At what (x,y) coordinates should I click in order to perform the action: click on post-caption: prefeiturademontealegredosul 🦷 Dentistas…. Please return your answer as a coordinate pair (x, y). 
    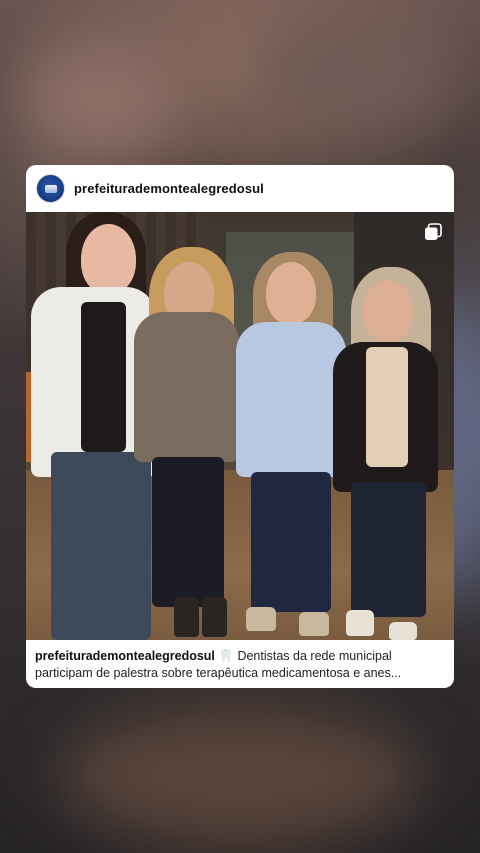
    Looking at the image, I should click on (240, 664).